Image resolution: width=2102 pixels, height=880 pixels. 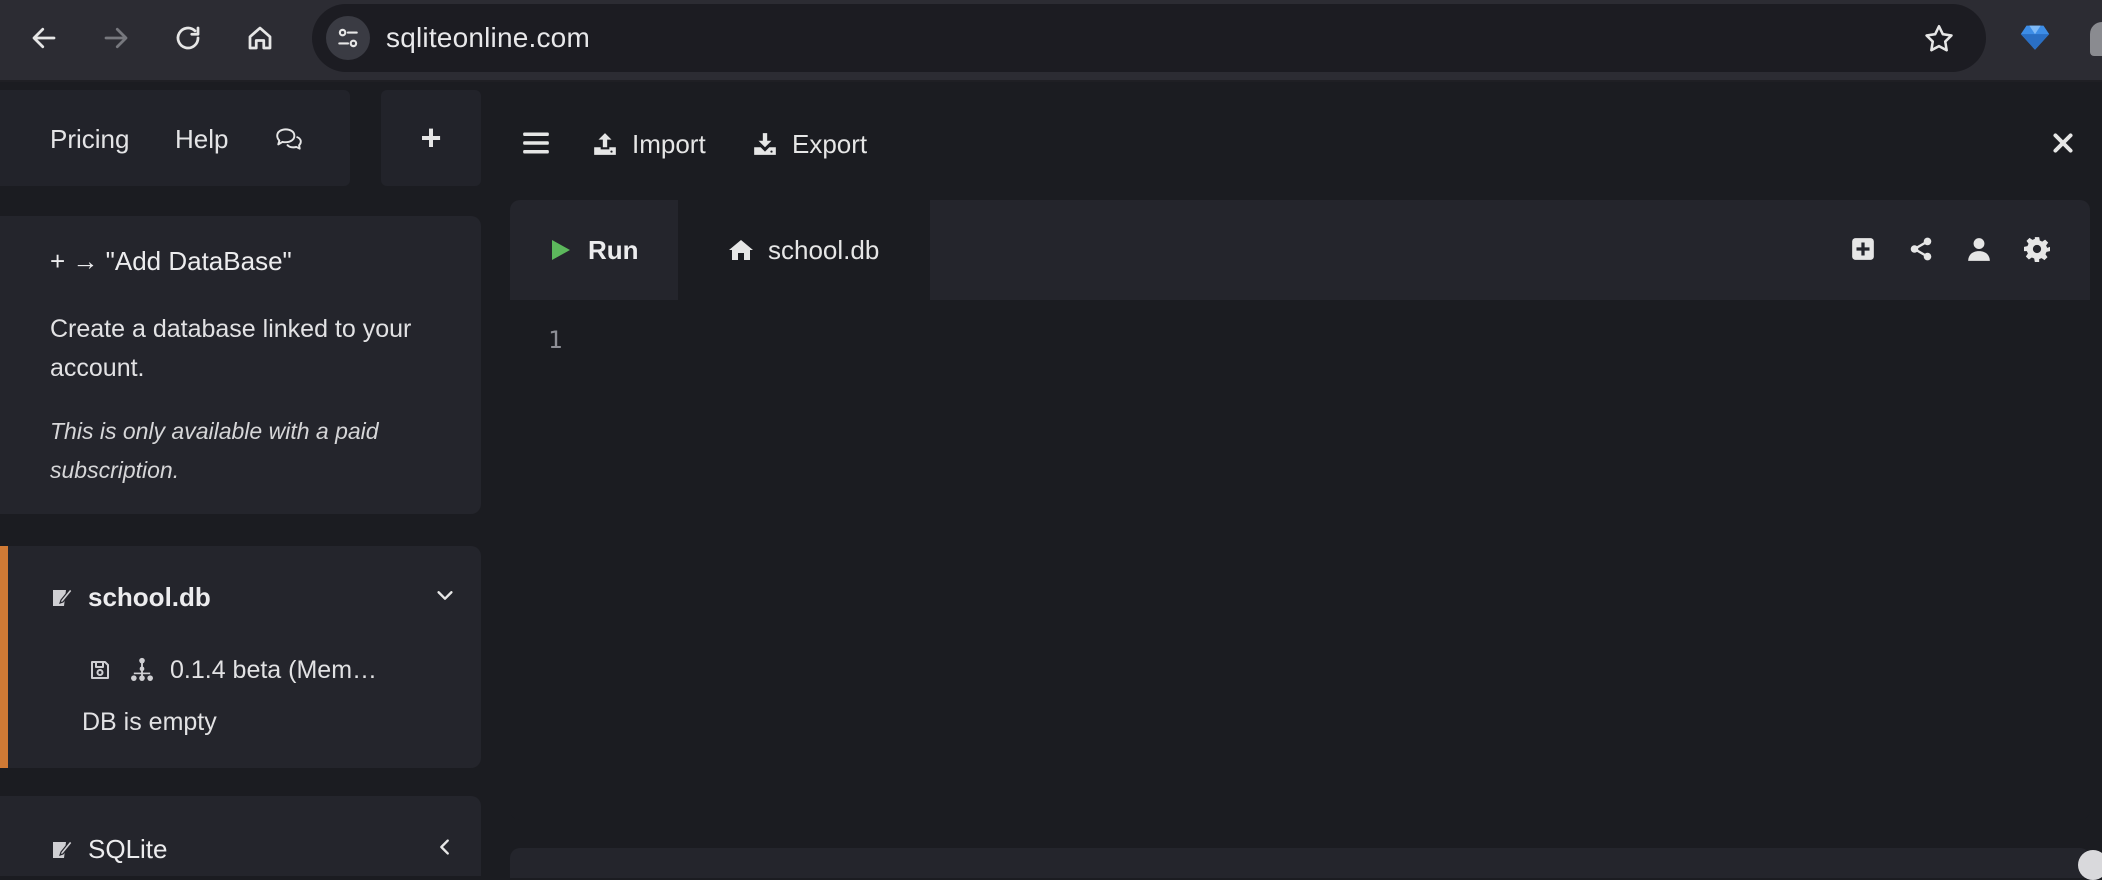 I want to click on save-icon, so click(x=100, y=670).